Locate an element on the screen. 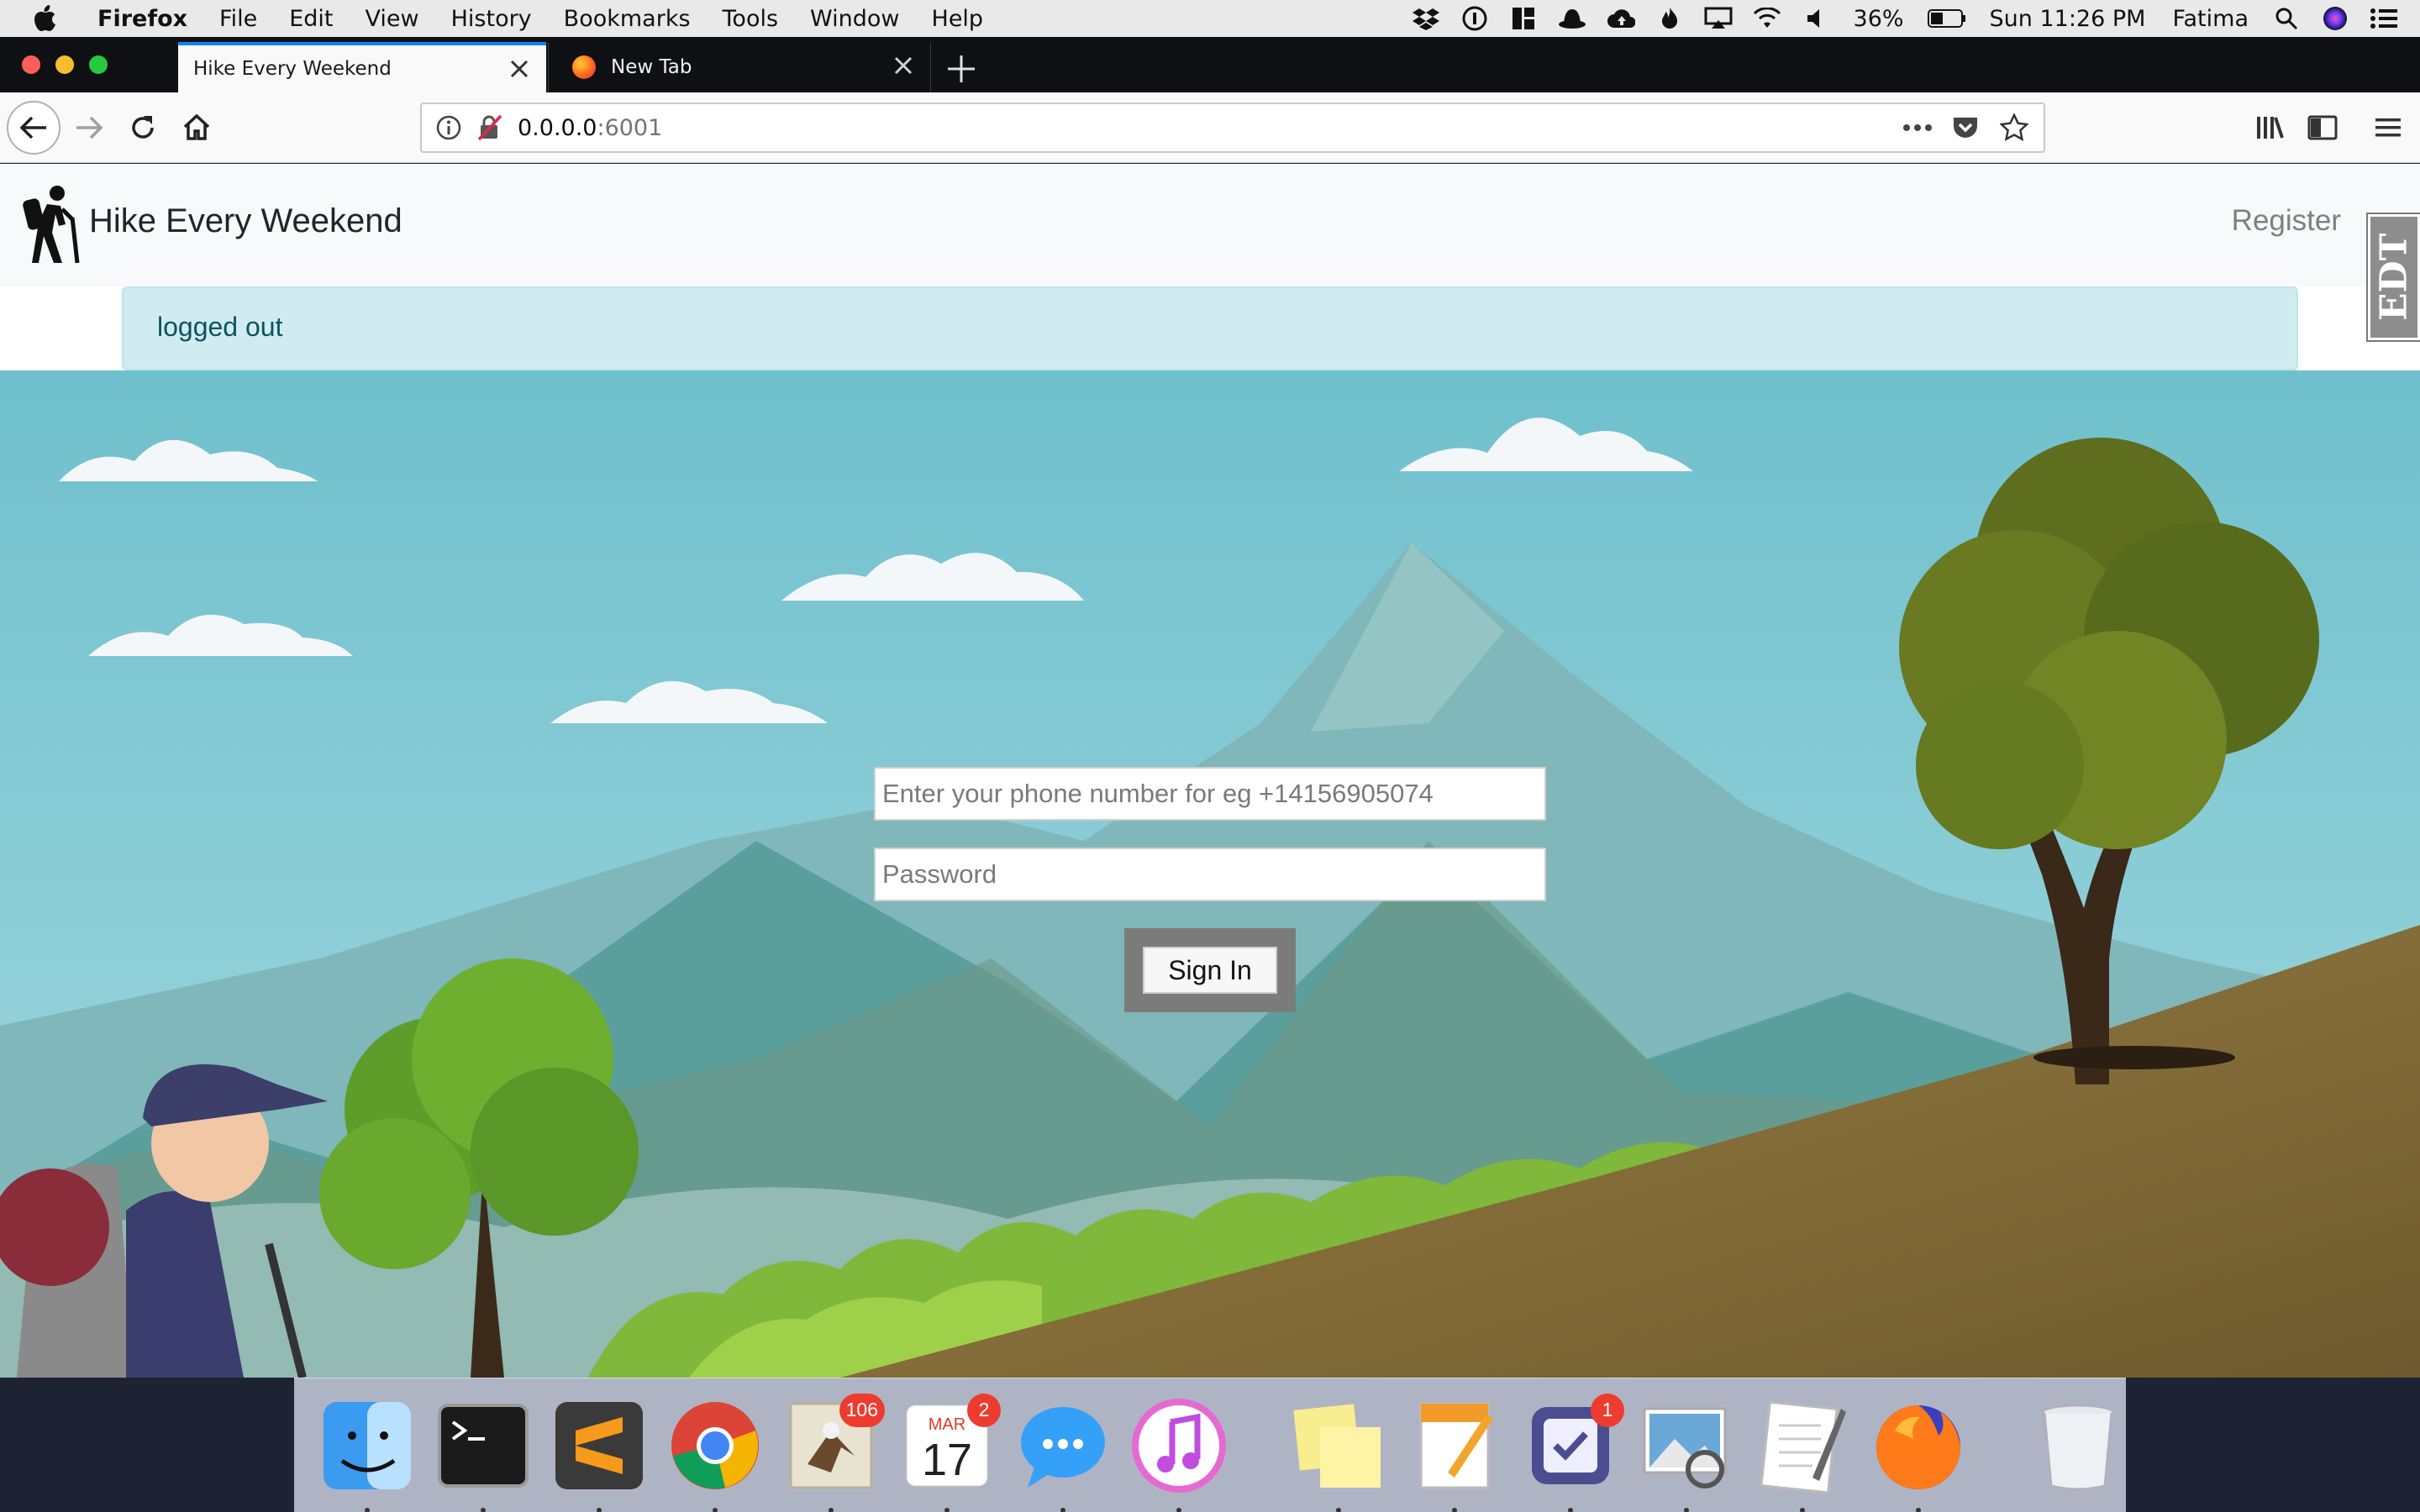 This screenshot has width=2420, height=1512. signin-form: Sign In is located at coordinates (1210, 889).